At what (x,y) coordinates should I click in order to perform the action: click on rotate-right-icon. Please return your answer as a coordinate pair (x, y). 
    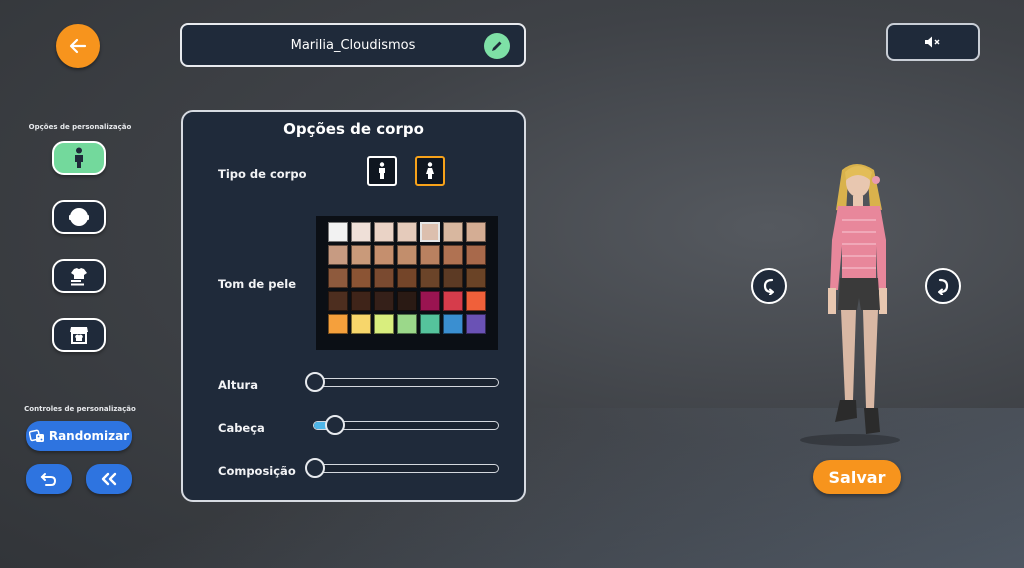
    Looking at the image, I should click on (943, 286).